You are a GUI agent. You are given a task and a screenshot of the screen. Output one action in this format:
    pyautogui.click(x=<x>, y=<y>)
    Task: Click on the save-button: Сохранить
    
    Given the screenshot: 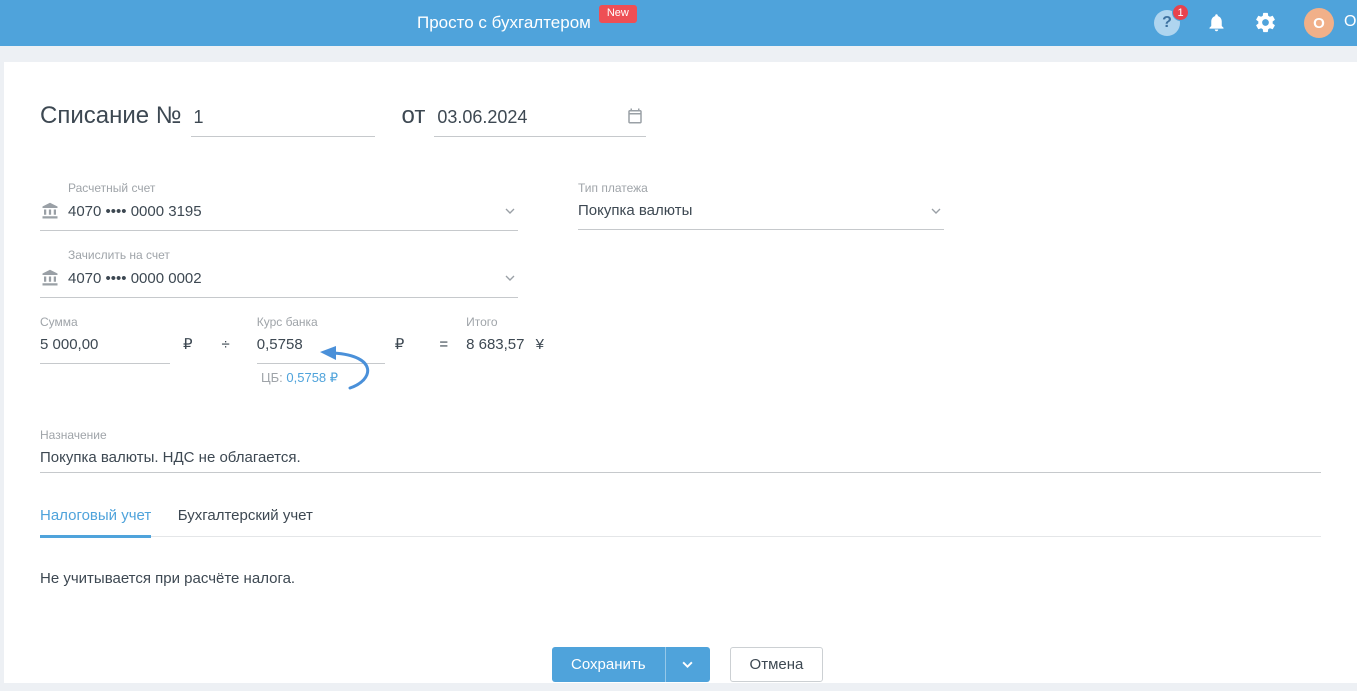 What is the action you would take?
    pyautogui.click(x=608, y=664)
    